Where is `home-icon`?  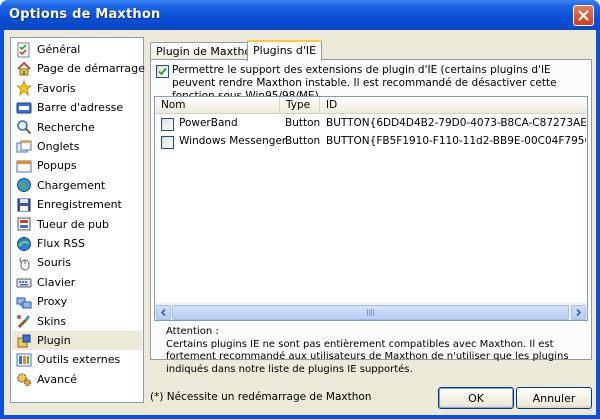
home-icon is located at coordinates (24, 68).